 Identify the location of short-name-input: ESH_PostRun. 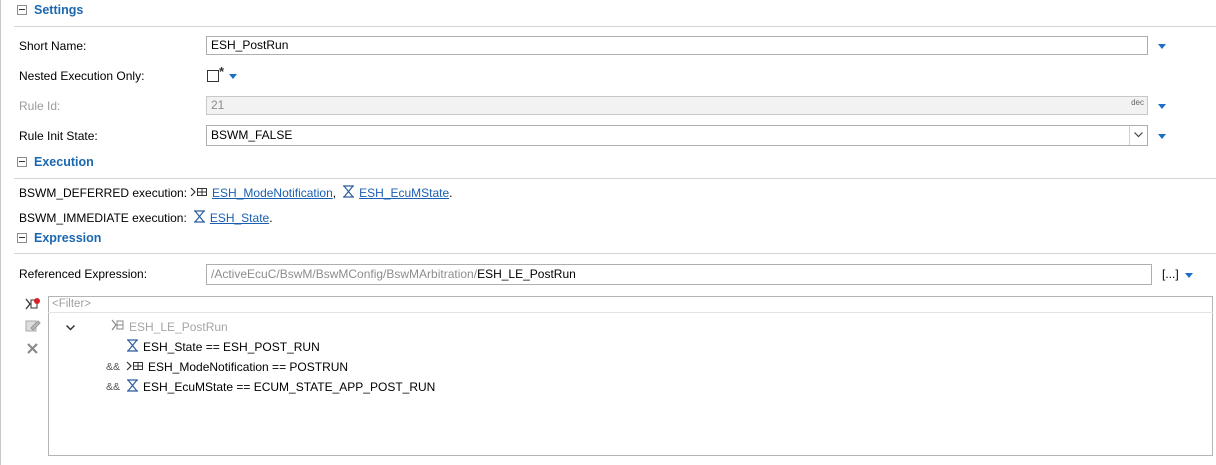
(677, 45).